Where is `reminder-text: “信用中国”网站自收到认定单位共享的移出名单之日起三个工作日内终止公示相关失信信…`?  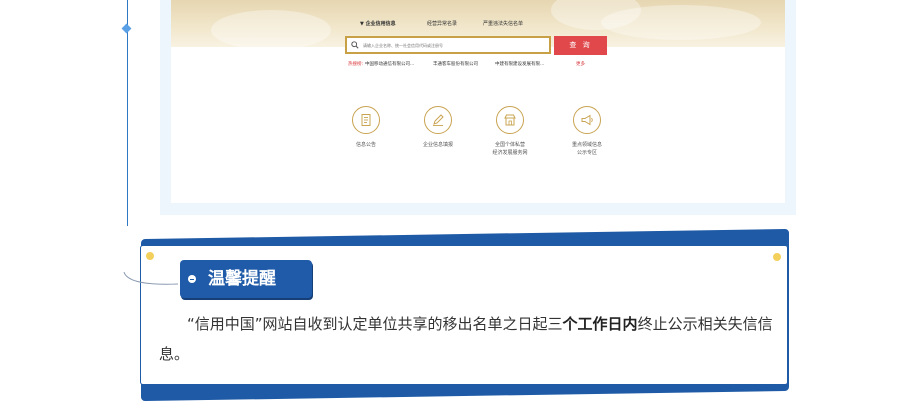
reminder-text: “信用中国”网站自收到认定单位共享的移出名单之日起三个工作日内终止公示相关失信信… is located at coordinates (466, 339).